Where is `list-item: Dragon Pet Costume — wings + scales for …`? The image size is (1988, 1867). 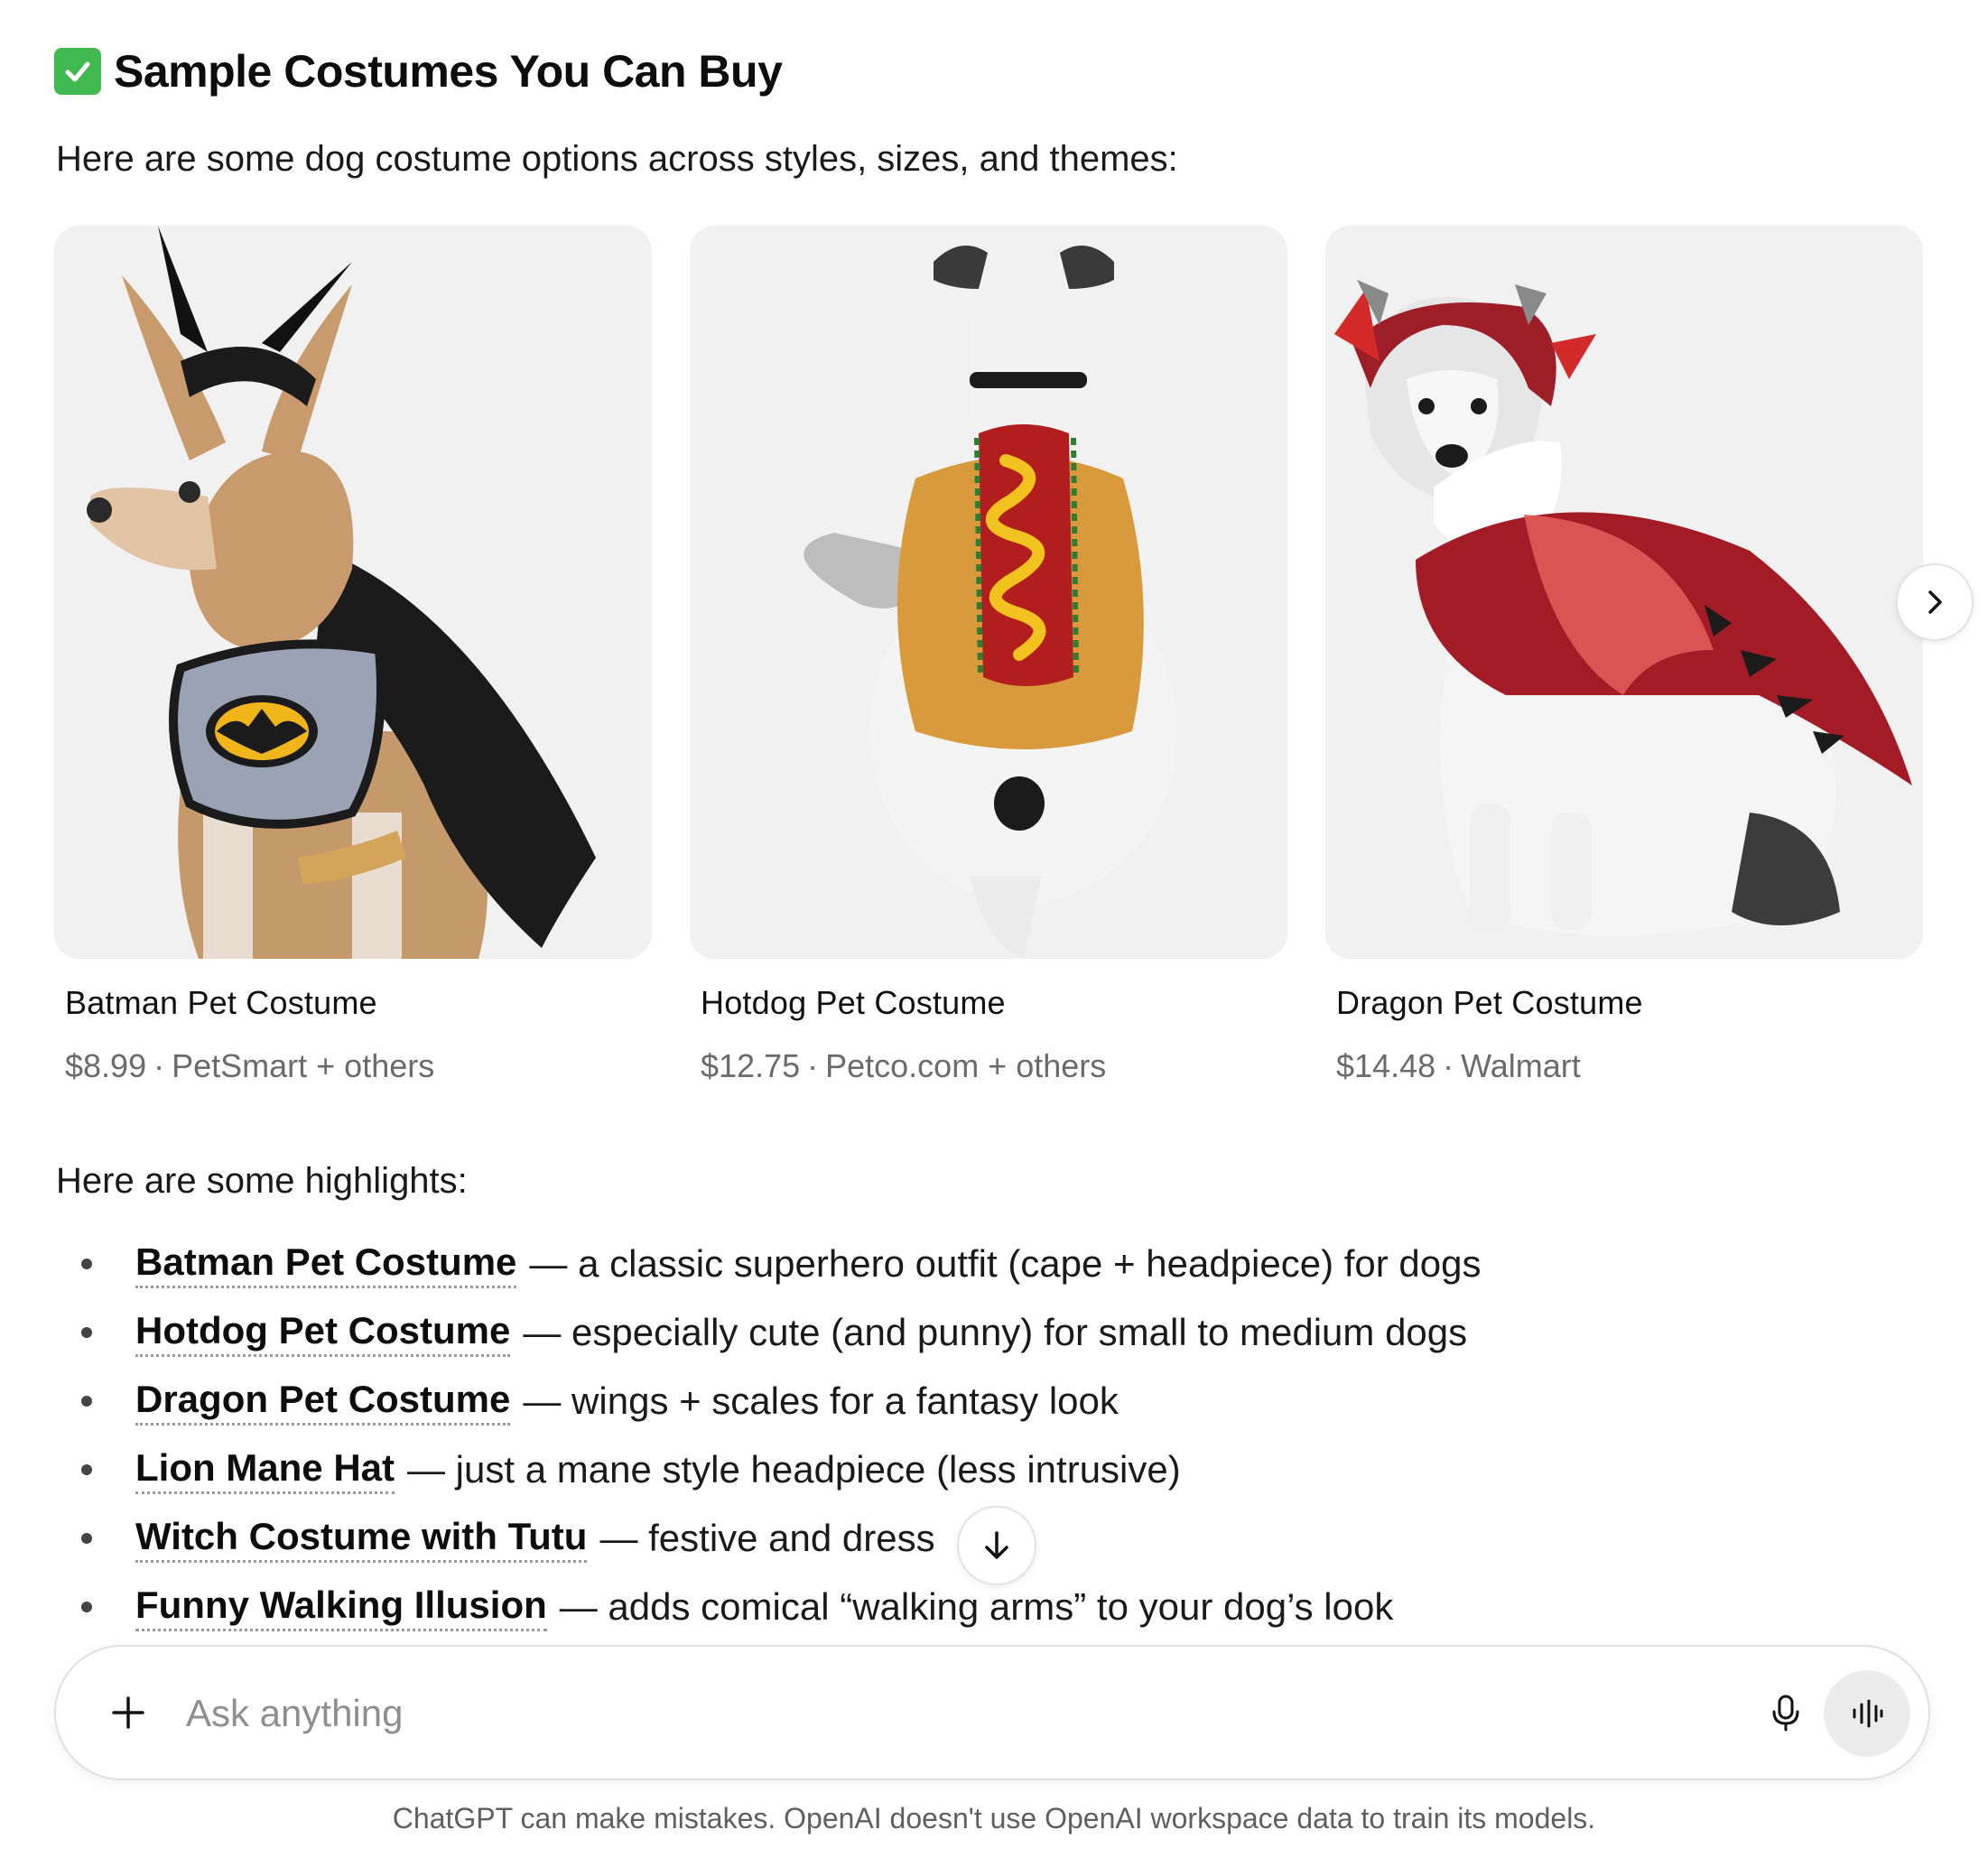 list-item: Dragon Pet Costume — wings + scales for … is located at coordinates (600, 1401).